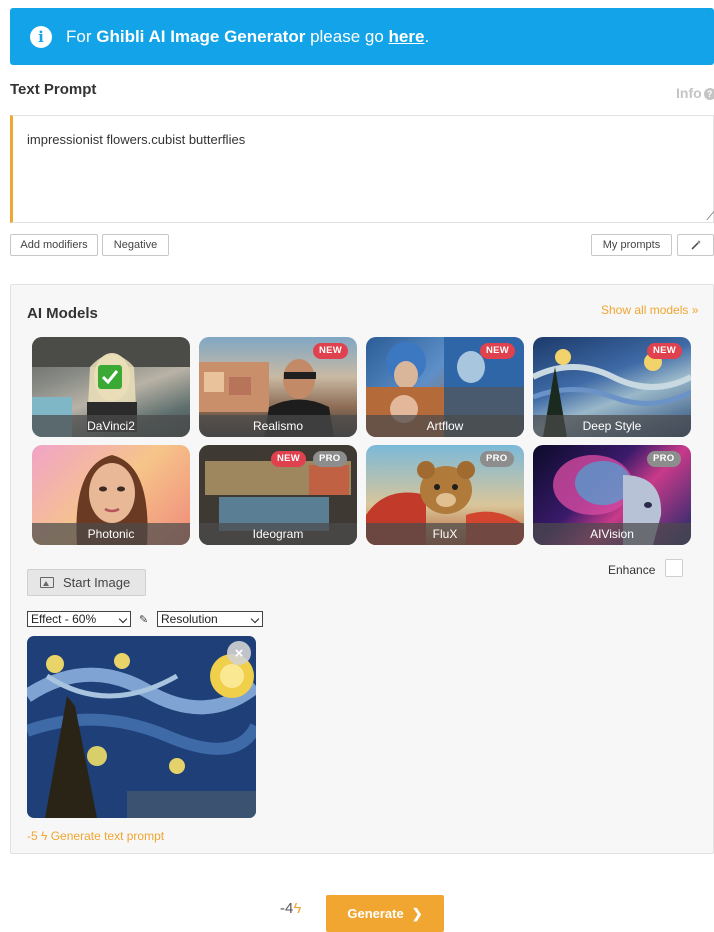  I want to click on magic-wand-icon, so click(695, 245).